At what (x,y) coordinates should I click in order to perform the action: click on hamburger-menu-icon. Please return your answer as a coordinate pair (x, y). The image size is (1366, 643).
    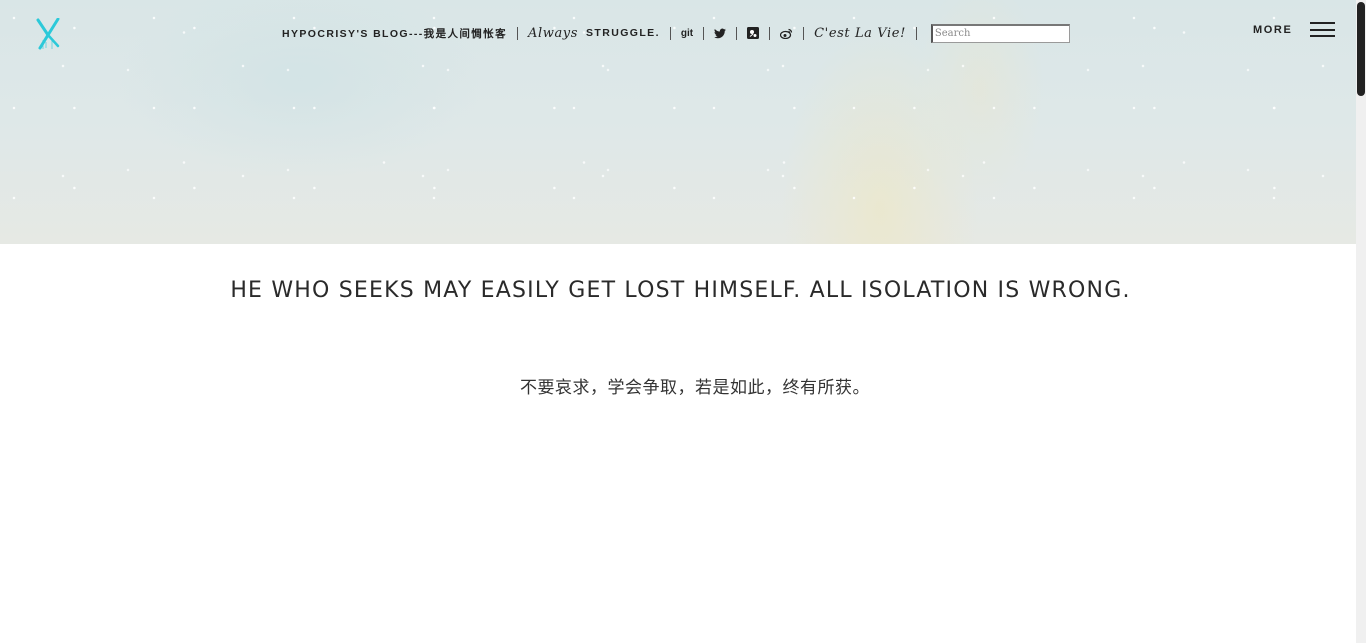
    Looking at the image, I should click on (1323, 29).